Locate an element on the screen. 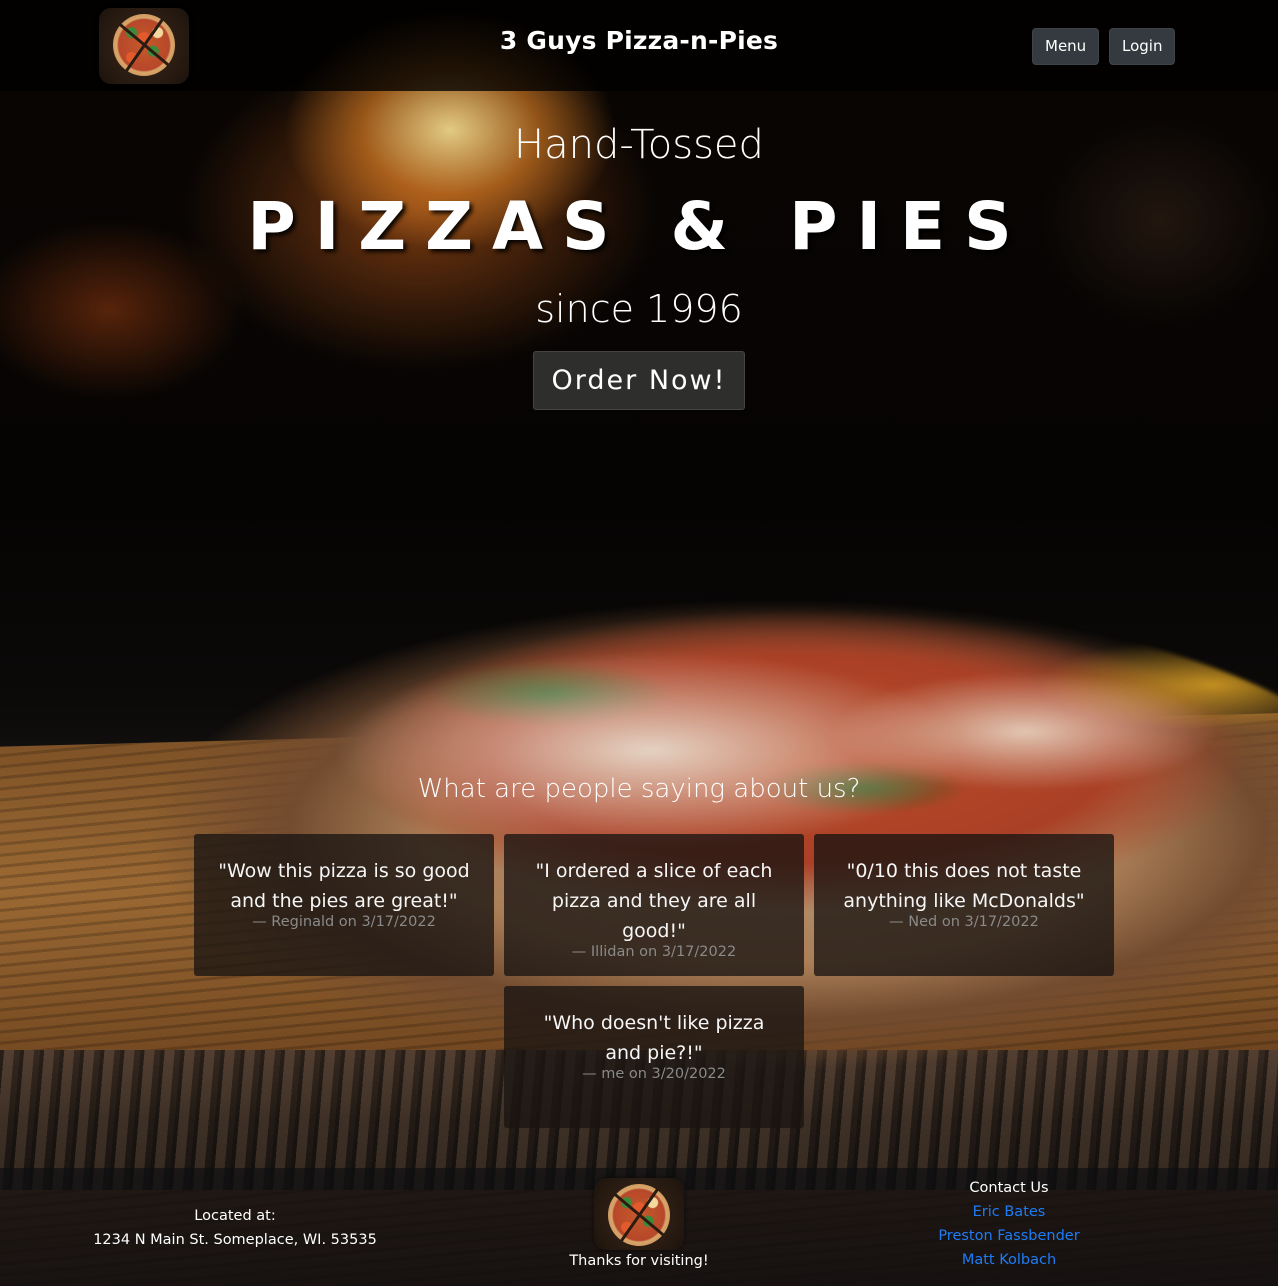 This screenshot has width=1278, height=1286. address: 1234 N Main St. Someplace, WI. 53535 is located at coordinates (235, 1240).